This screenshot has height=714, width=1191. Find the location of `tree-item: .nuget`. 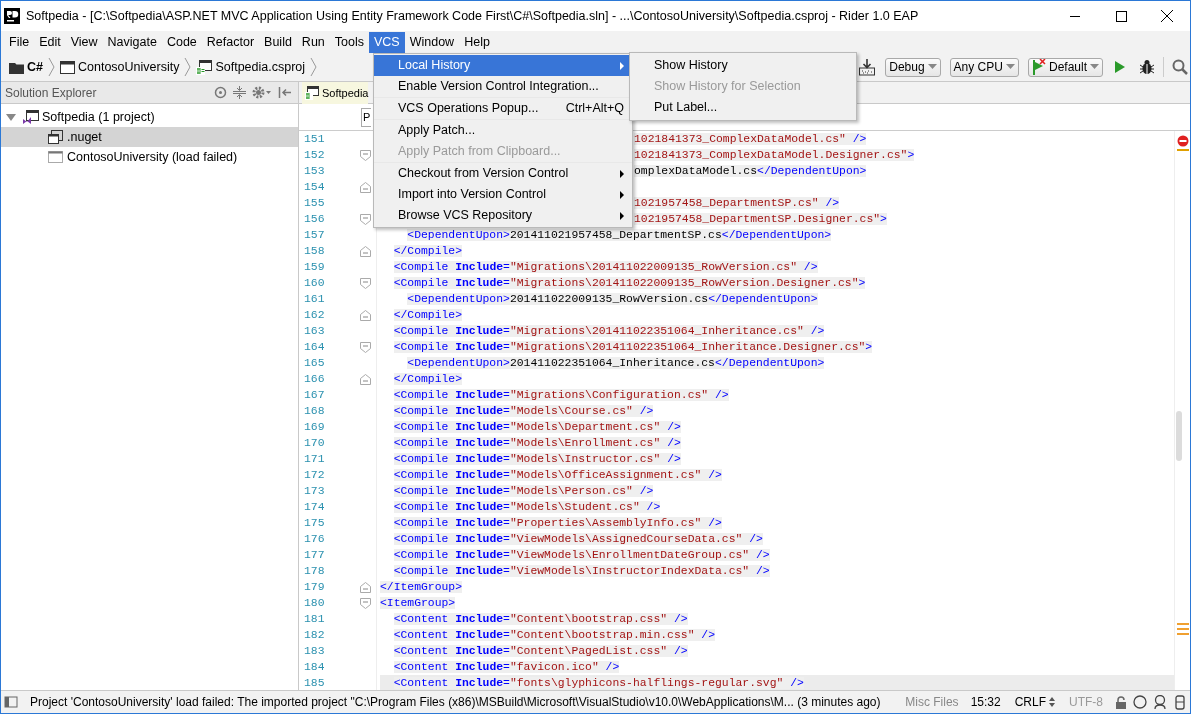

tree-item: .nuget is located at coordinates (149, 137).